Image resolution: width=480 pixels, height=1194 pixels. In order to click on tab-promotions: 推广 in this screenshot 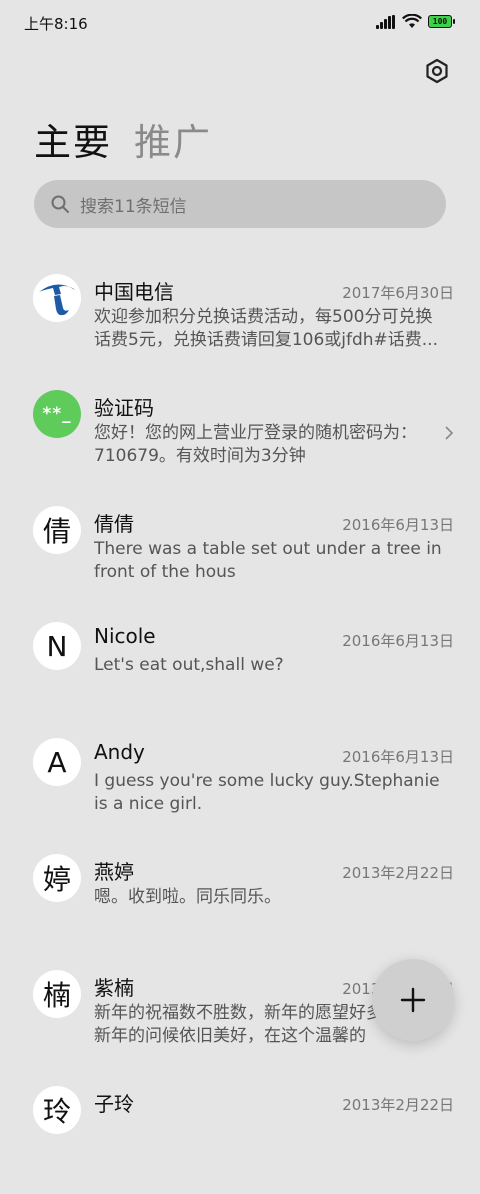, I will do `click(173, 139)`.